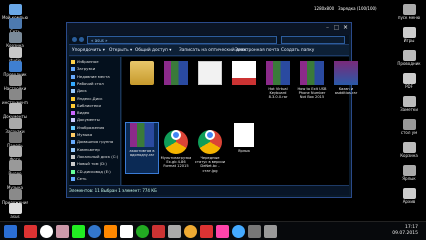 The image size is (426, 240). Describe the element at coordinates (409, 173) in the screenshot. I see `desktop-icon: Ярлык` at that location.